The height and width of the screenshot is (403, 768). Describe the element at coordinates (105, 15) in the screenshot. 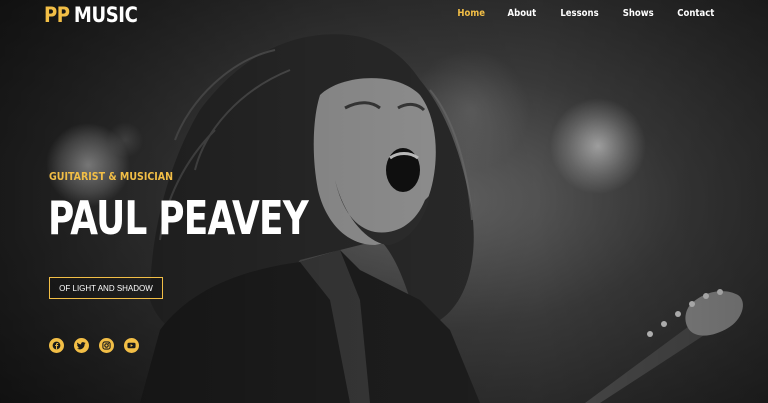

I see `logo-music: MUSIC` at that location.